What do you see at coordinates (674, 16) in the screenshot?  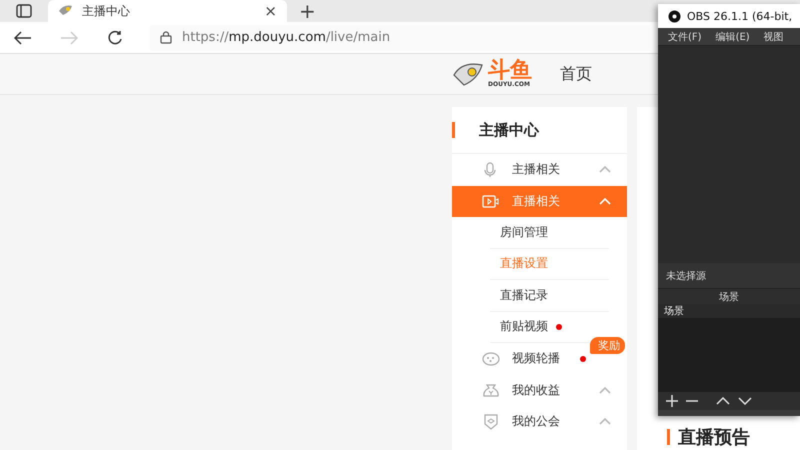 I see `app-logo-icon` at bounding box center [674, 16].